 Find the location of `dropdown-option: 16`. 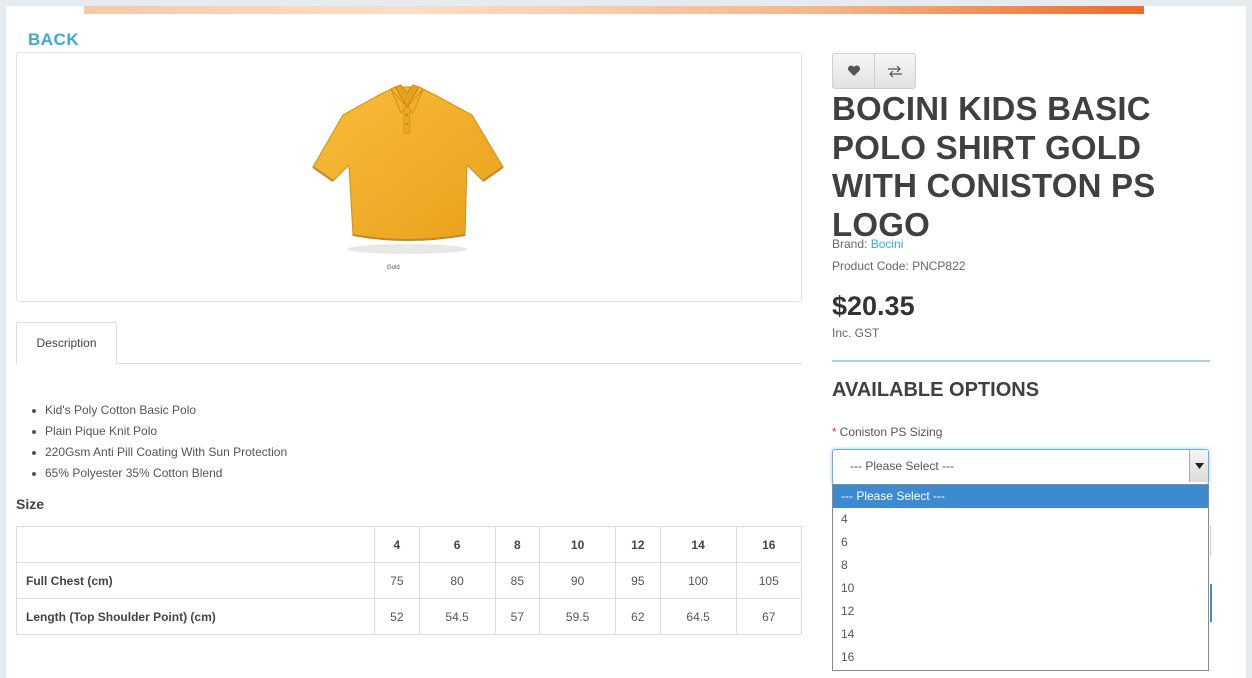

dropdown-option: 16 is located at coordinates (1020, 657).